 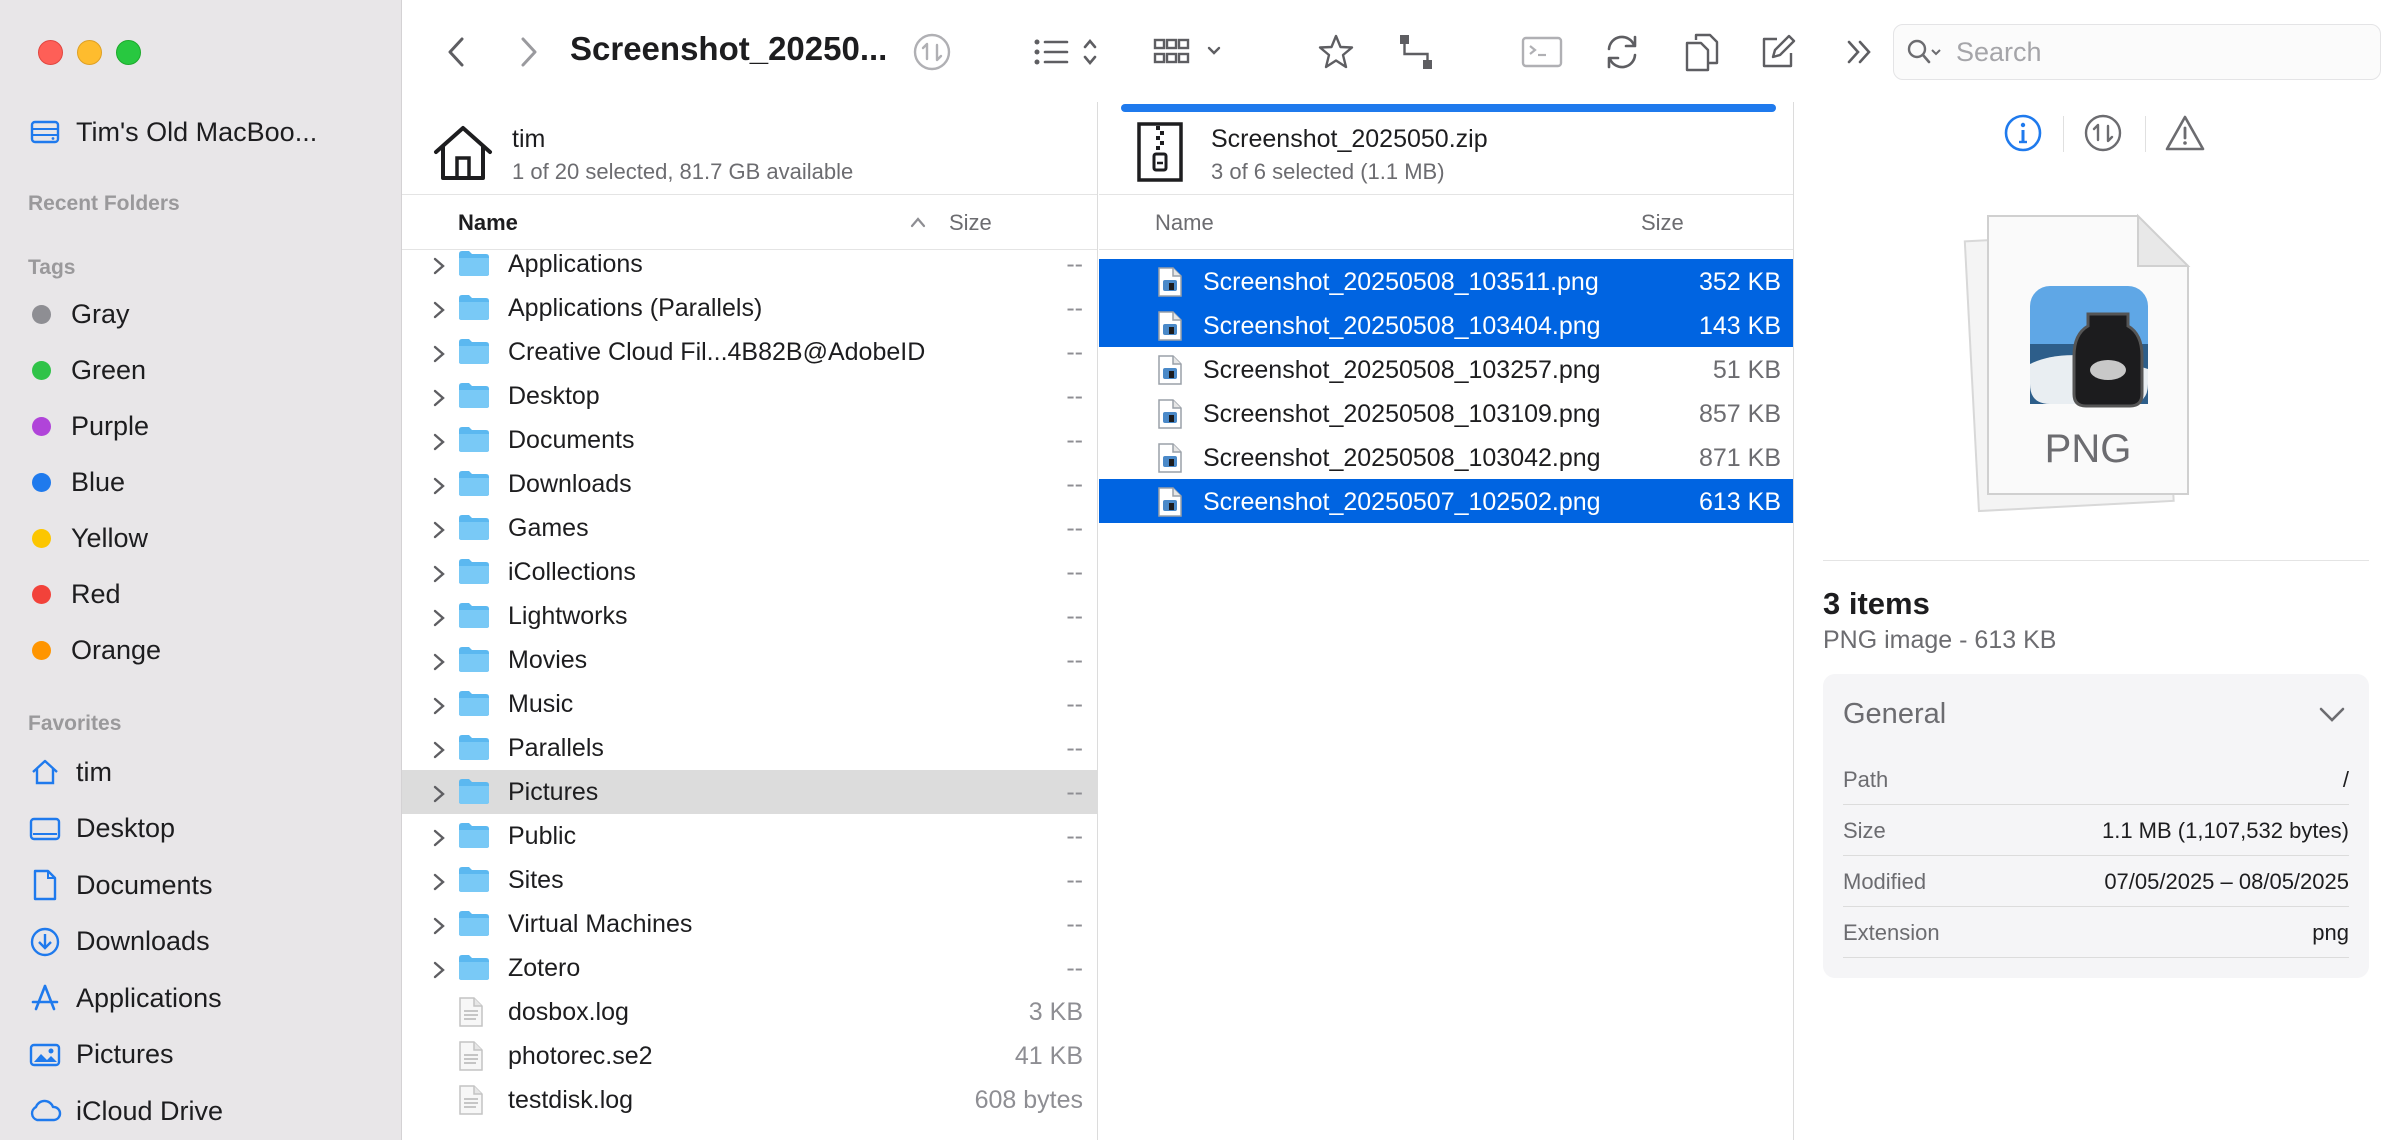 What do you see at coordinates (529, 52) in the screenshot?
I see `forward-button` at bounding box center [529, 52].